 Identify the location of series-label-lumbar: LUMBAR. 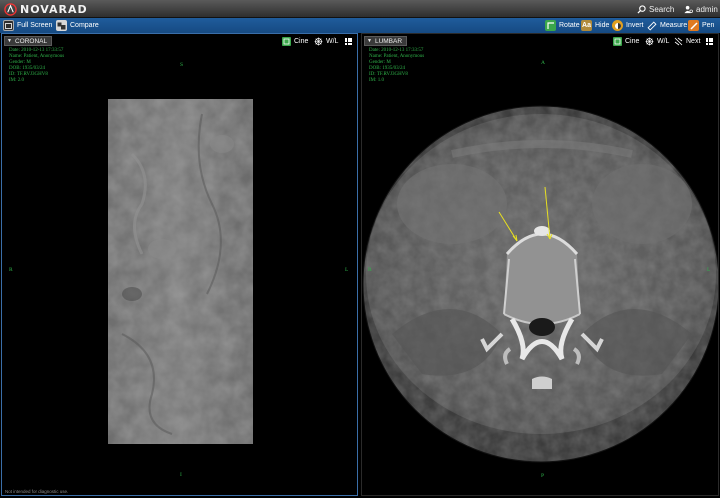
(388, 41).